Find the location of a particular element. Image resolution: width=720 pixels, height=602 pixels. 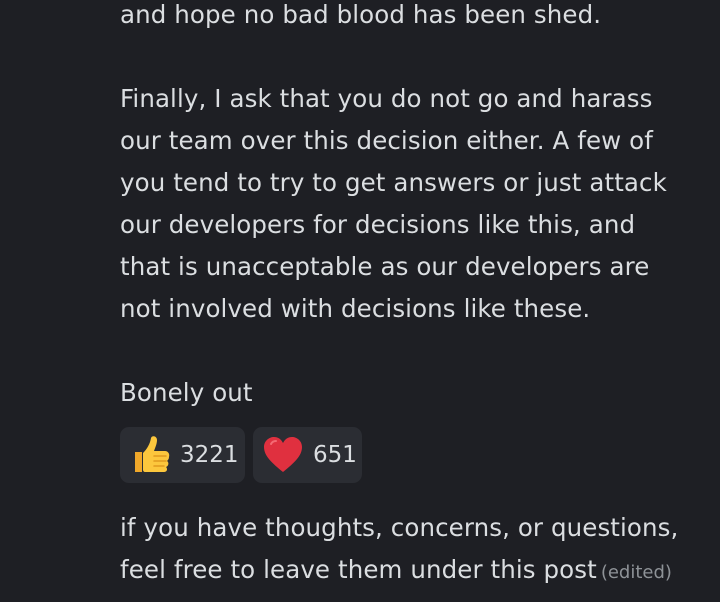

red-heart-icon is located at coordinates (283, 454).